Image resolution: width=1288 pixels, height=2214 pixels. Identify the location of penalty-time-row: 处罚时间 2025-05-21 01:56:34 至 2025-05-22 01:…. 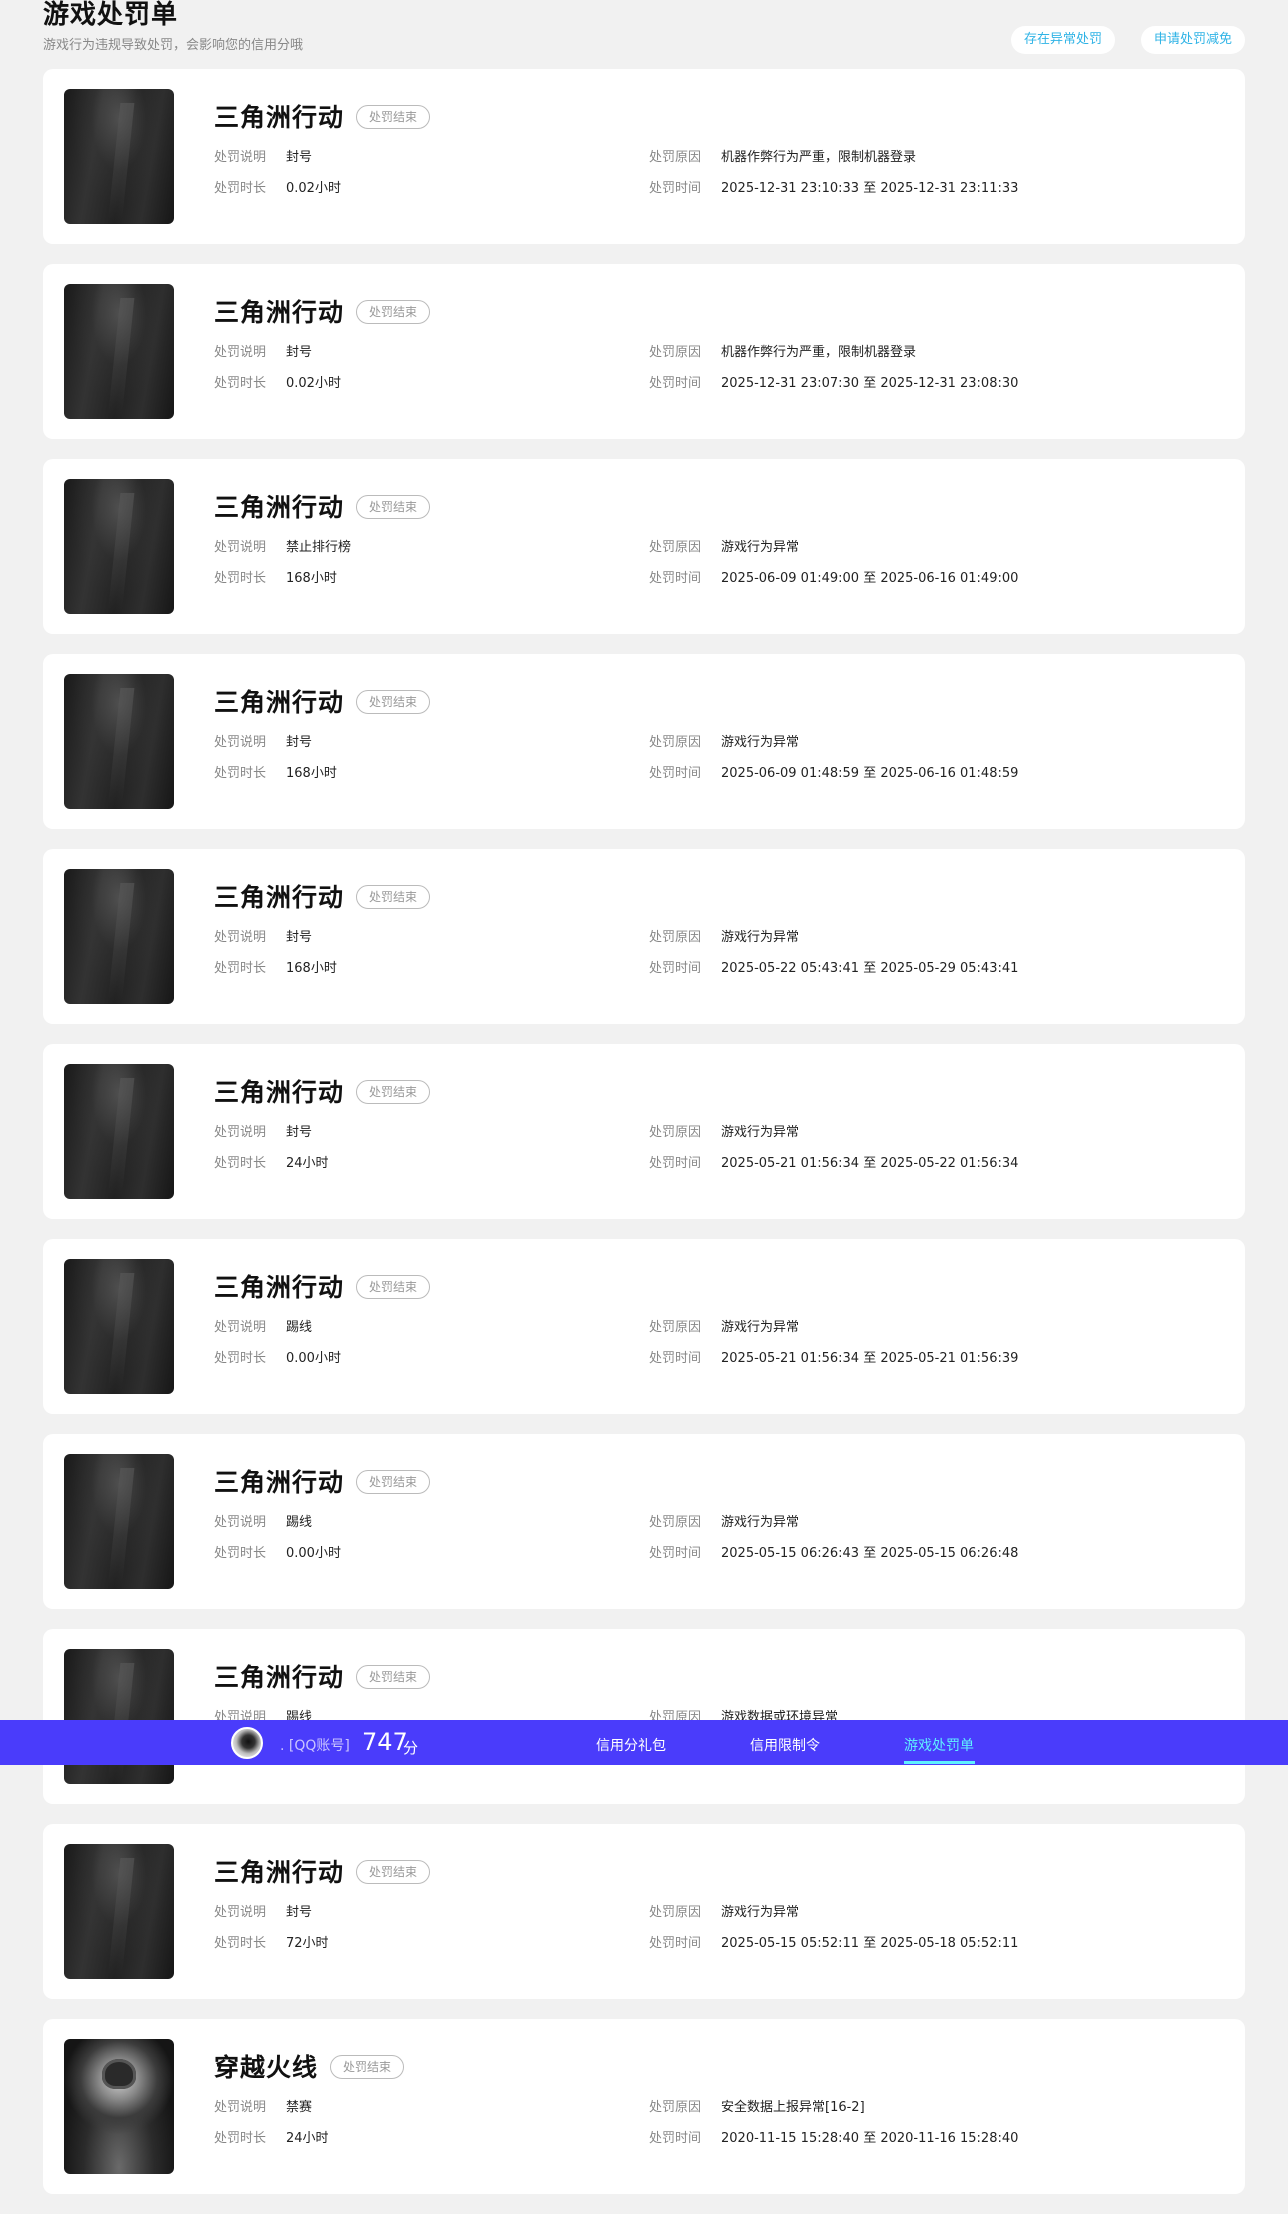
(833, 1164).